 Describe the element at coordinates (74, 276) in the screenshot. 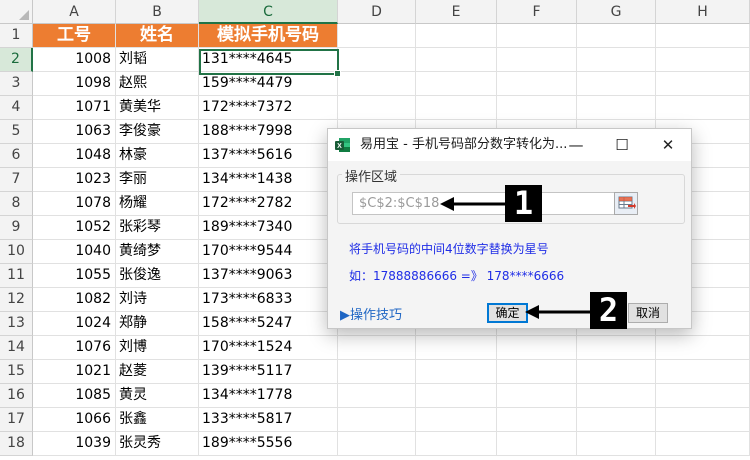

I see `cell-id: 1055` at that location.